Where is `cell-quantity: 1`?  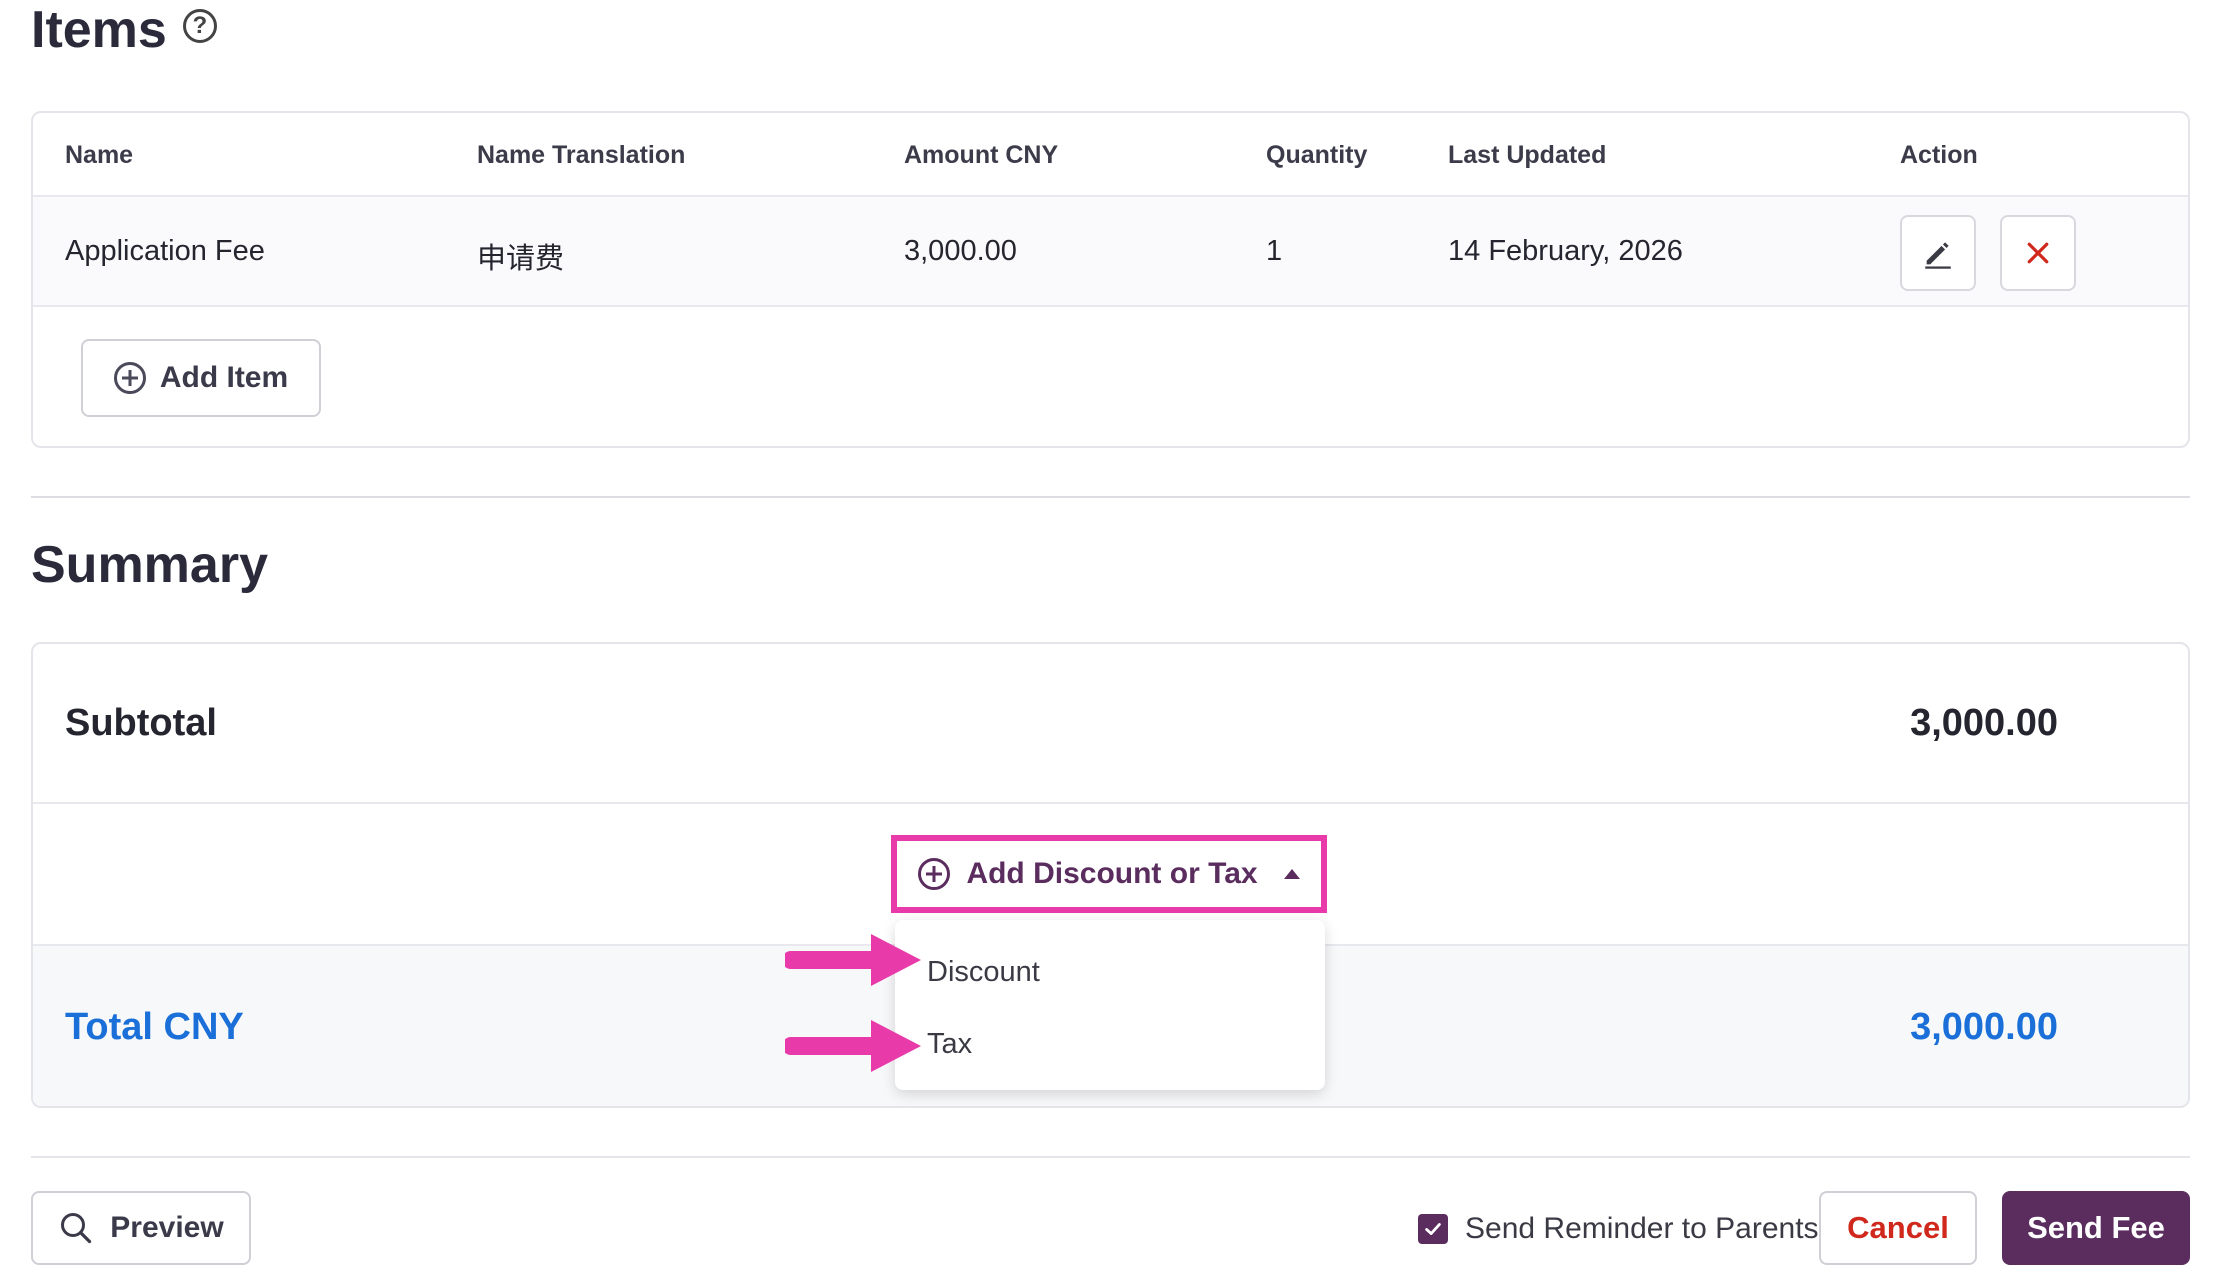 cell-quantity: 1 is located at coordinates (1274, 251).